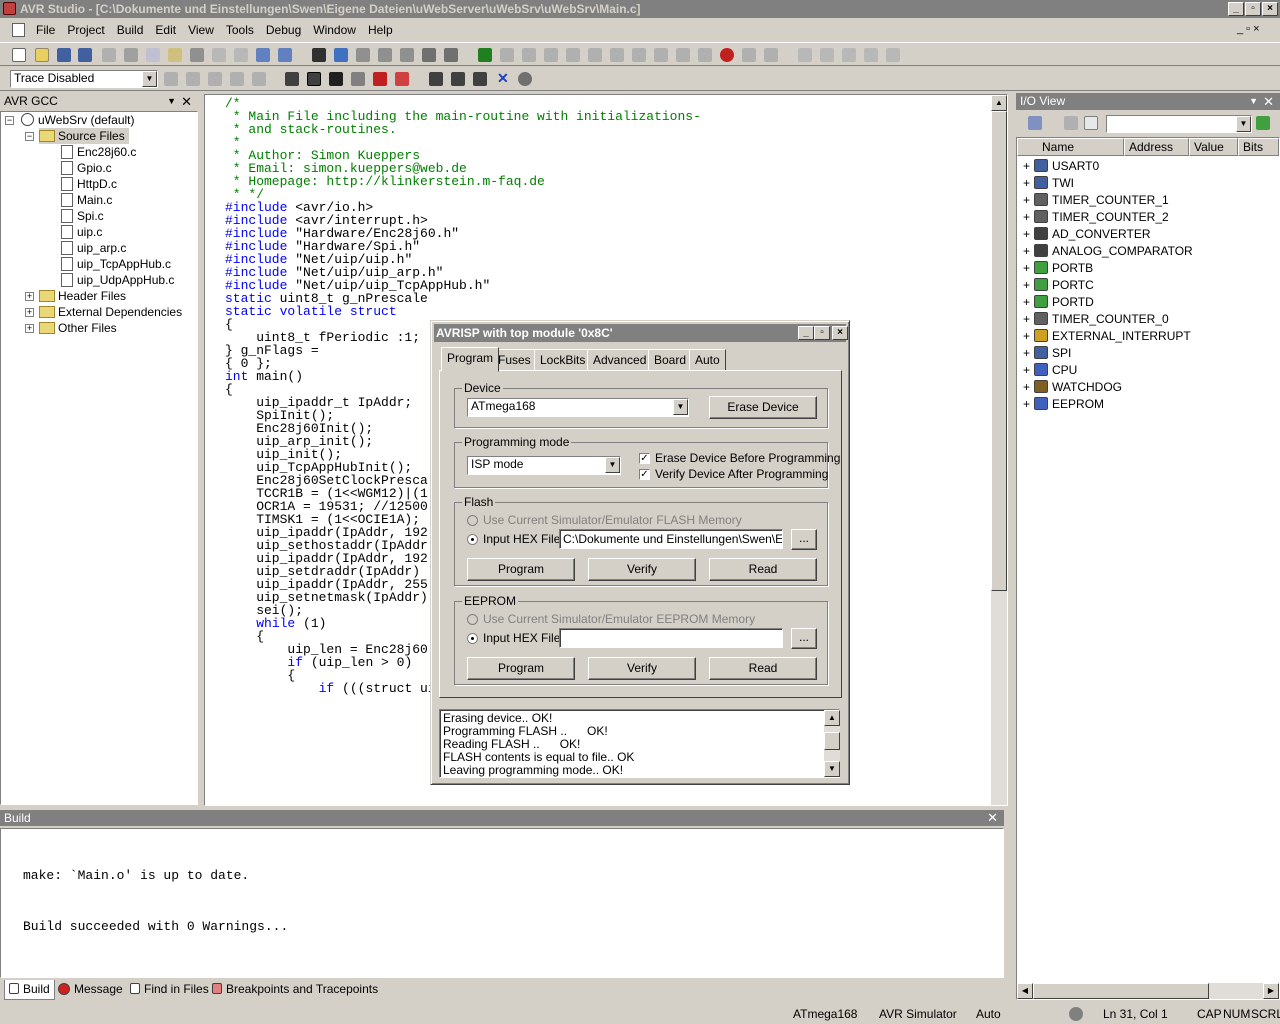  Describe the element at coordinates (1107, 336) in the screenshot. I see `io-item: + EXTERNAL_INTERRUPT` at that location.